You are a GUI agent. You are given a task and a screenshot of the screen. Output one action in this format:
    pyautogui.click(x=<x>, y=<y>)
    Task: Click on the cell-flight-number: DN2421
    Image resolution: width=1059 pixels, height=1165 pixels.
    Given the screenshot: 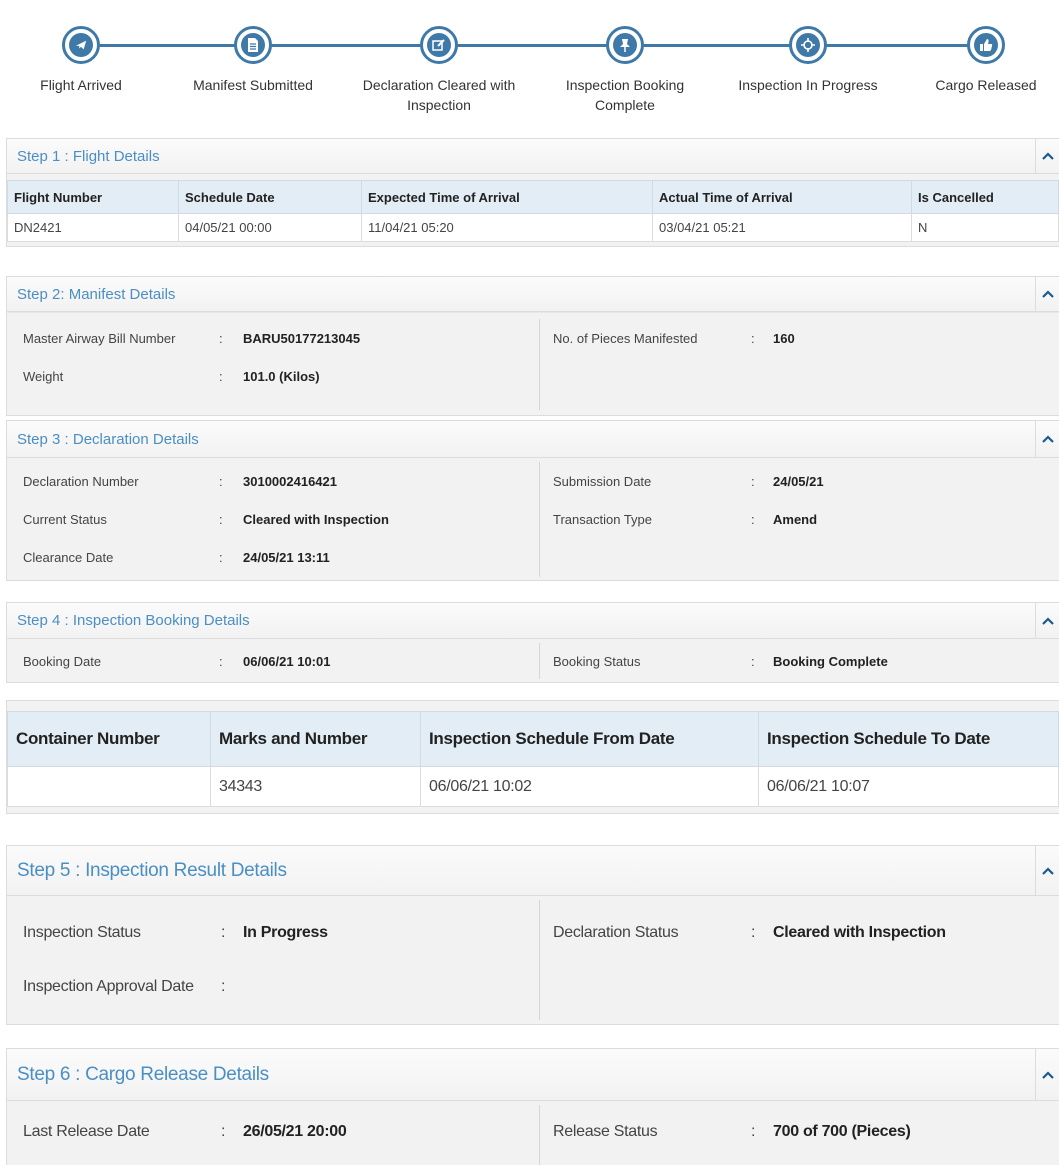 What is the action you would take?
    pyautogui.click(x=93, y=227)
    